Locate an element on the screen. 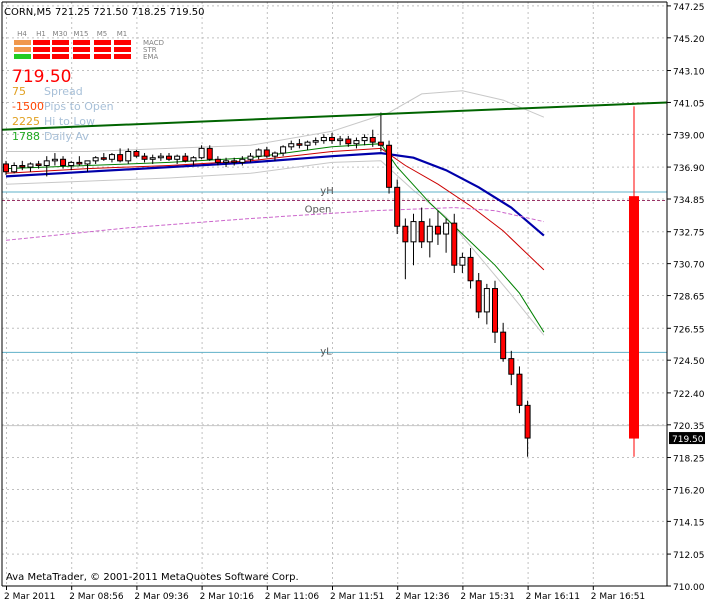  x-tick-label: 2 Mar 2011 is located at coordinates (29, 597).